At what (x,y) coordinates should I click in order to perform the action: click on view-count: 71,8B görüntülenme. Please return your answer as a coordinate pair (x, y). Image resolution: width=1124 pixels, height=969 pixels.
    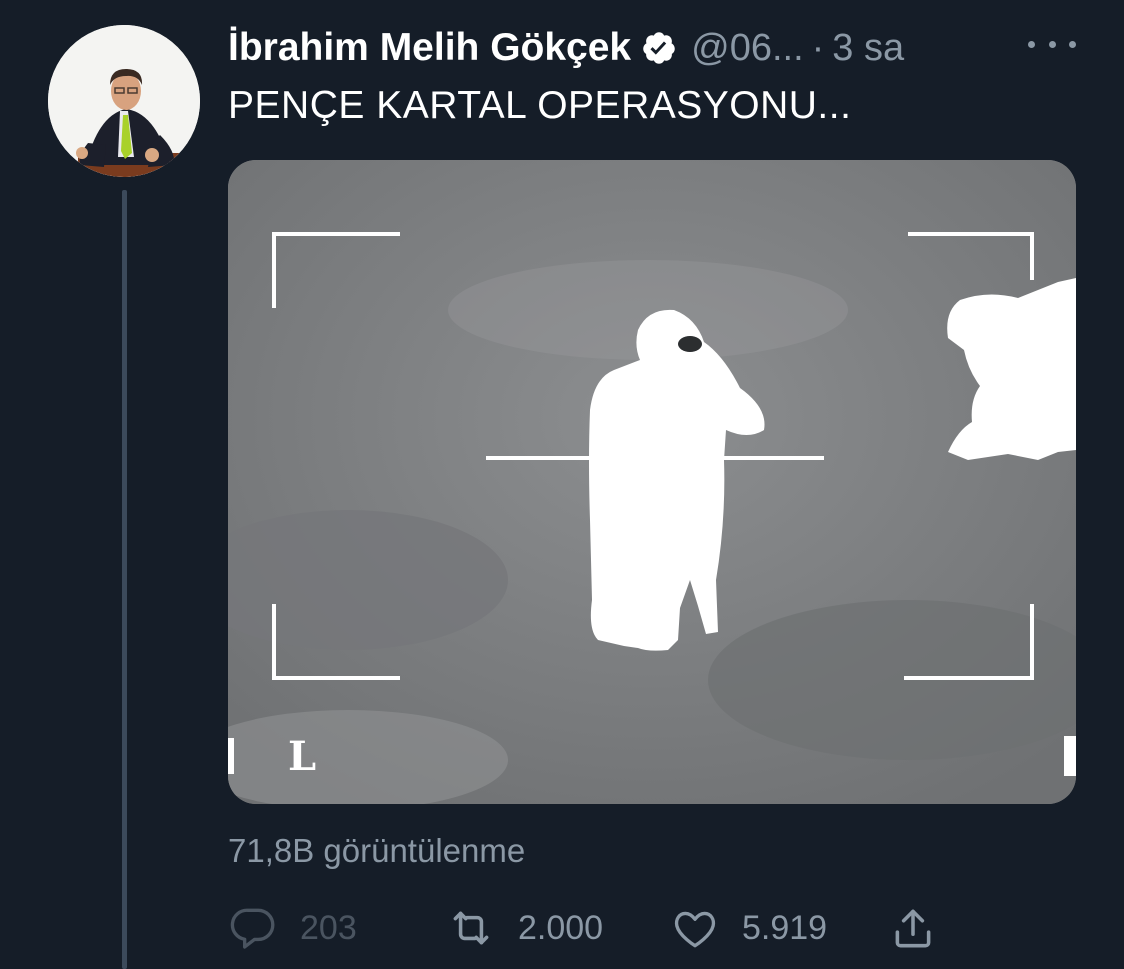
    Looking at the image, I should click on (377, 850).